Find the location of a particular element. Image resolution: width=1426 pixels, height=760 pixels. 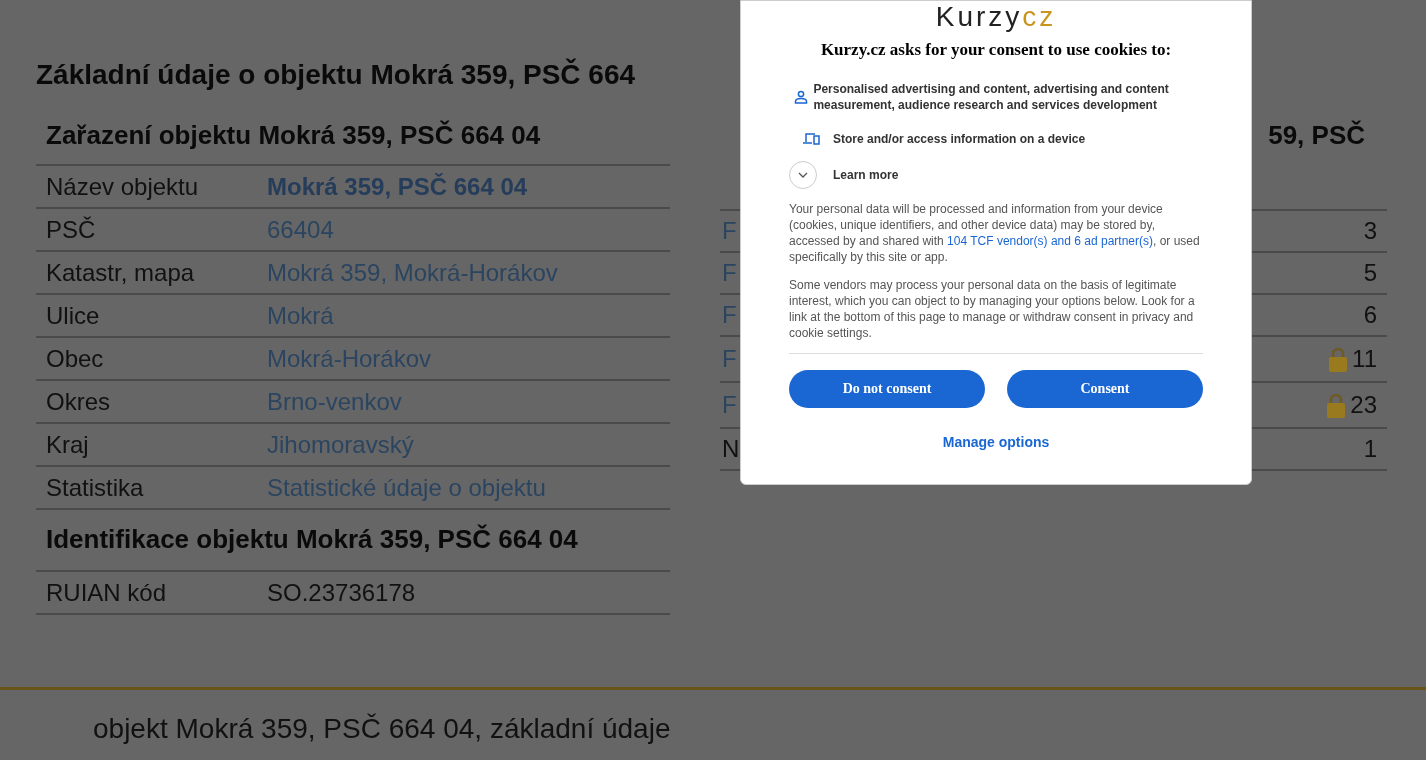

value-link: 66404 is located at coordinates (300, 229).